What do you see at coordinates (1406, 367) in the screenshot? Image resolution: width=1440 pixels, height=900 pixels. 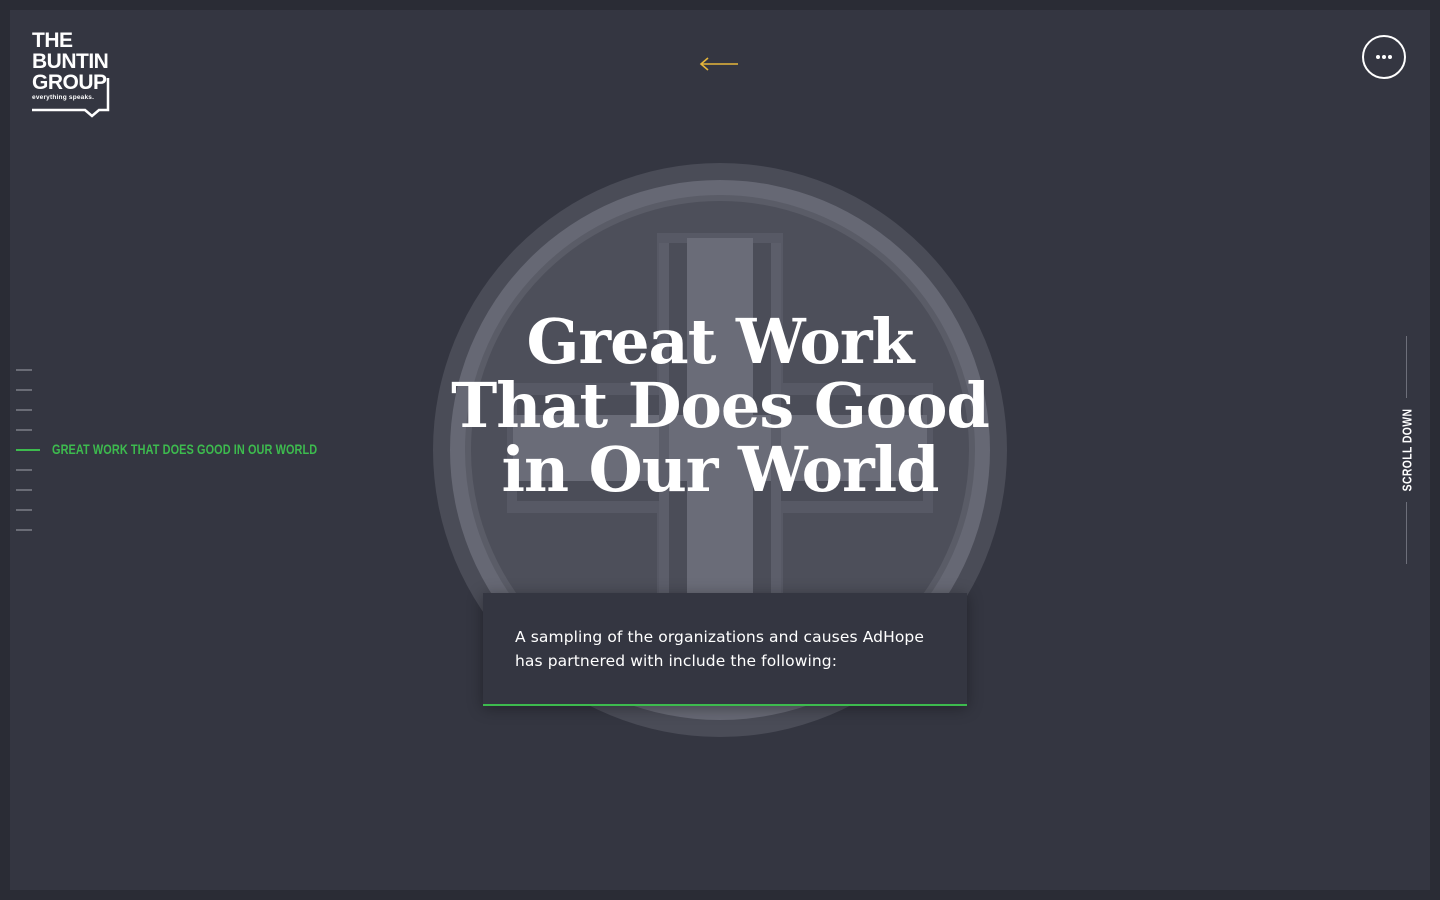 I see `scroll-line-top` at bounding box center [1406, 367].